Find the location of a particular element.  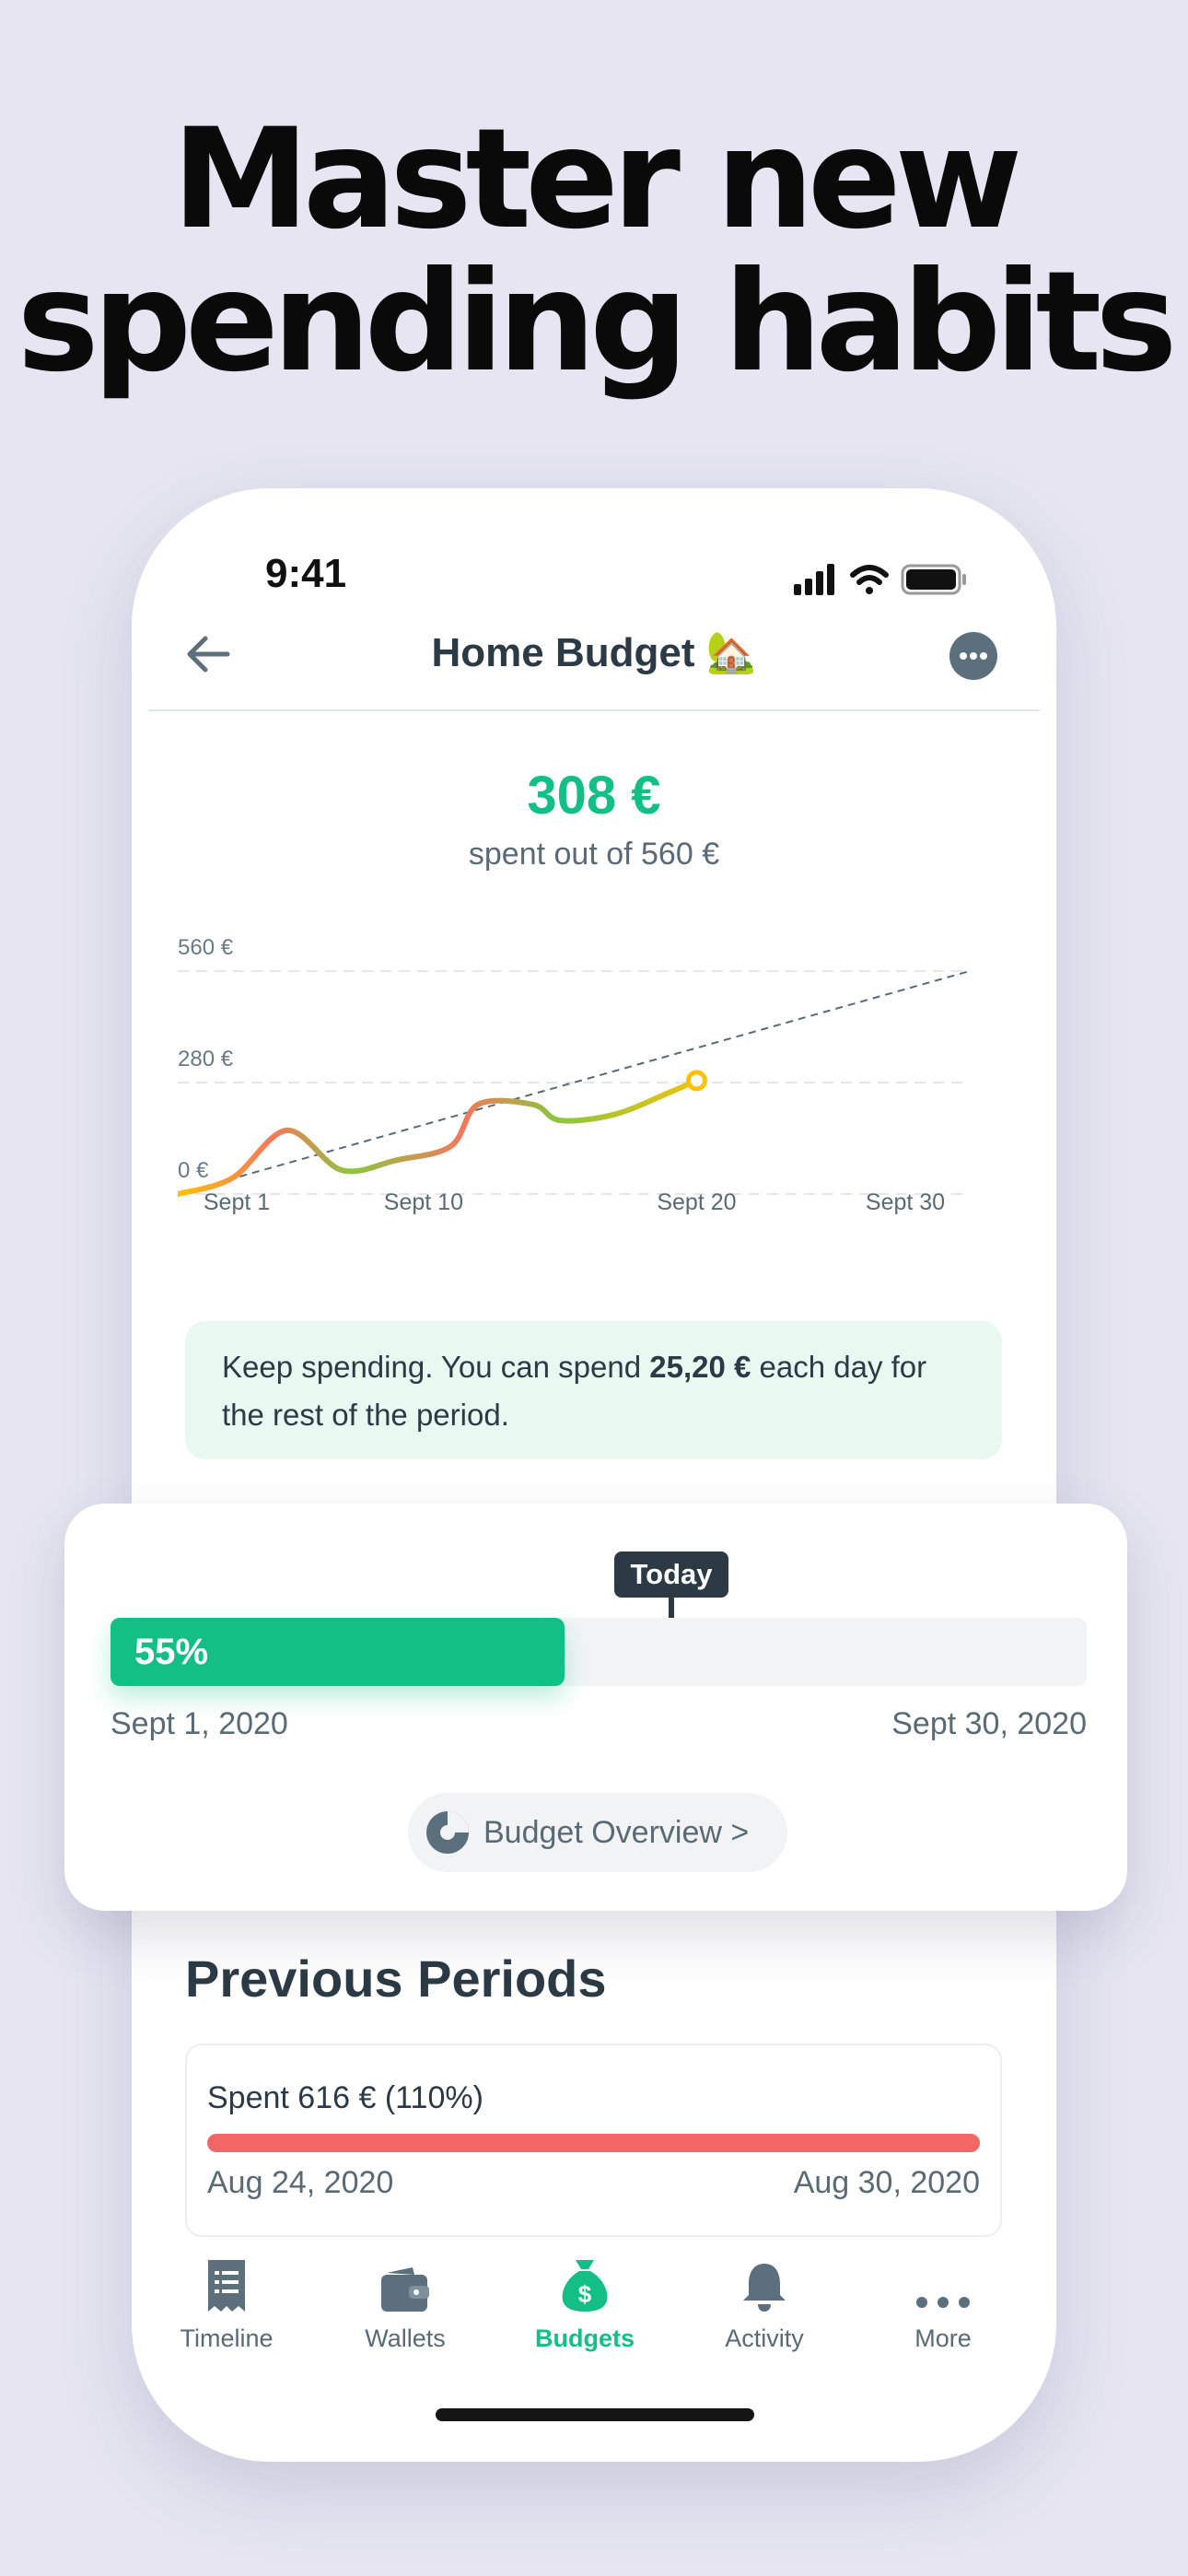

page-title: Home Budget 🏡 is located at coordinates (594, 652).